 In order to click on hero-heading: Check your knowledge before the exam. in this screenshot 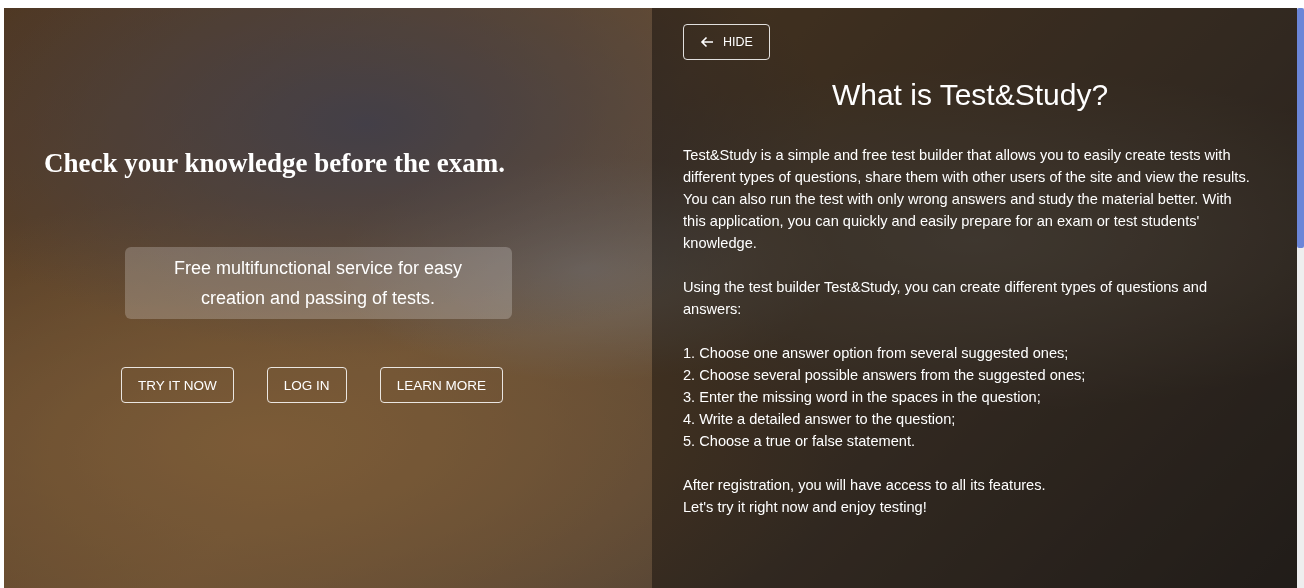, I will do `click(274, 163)`.